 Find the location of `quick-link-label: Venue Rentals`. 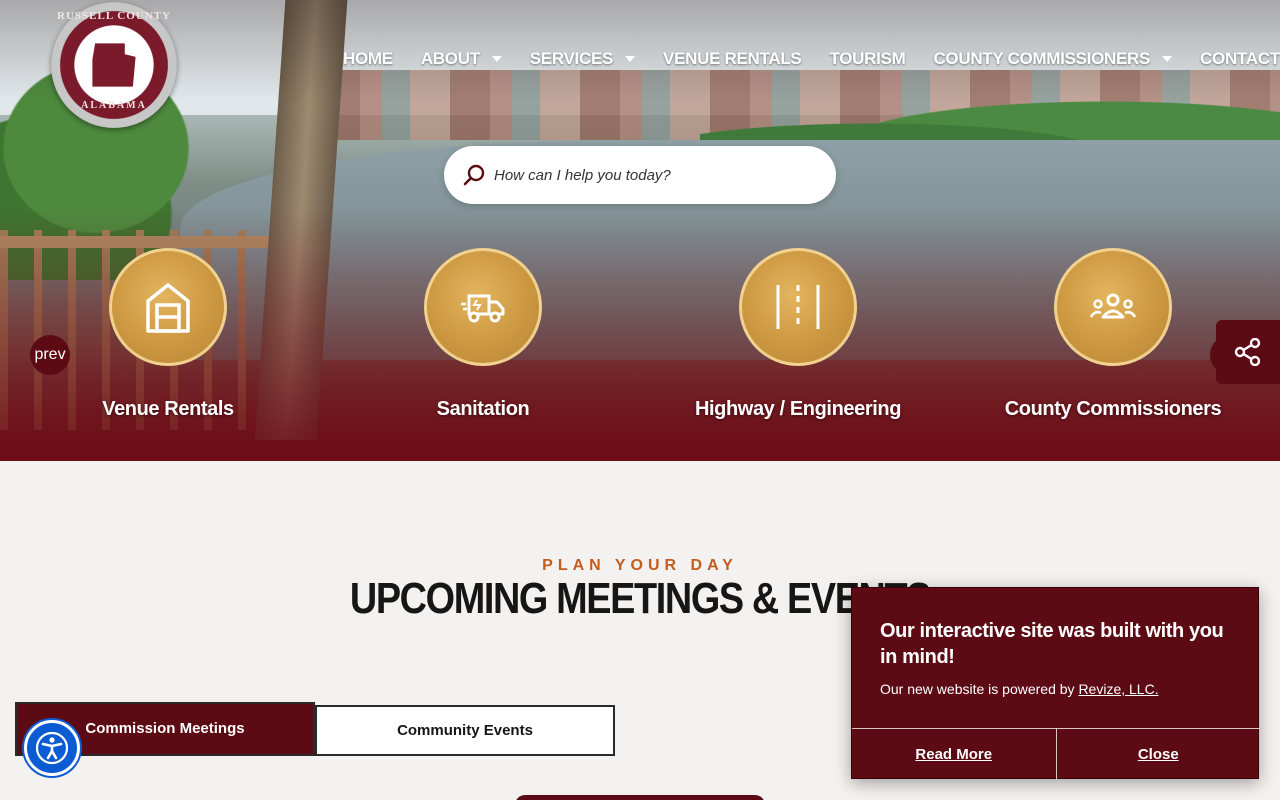

quick-link-label: Venue Rentals is located at coordinates (168, 409).